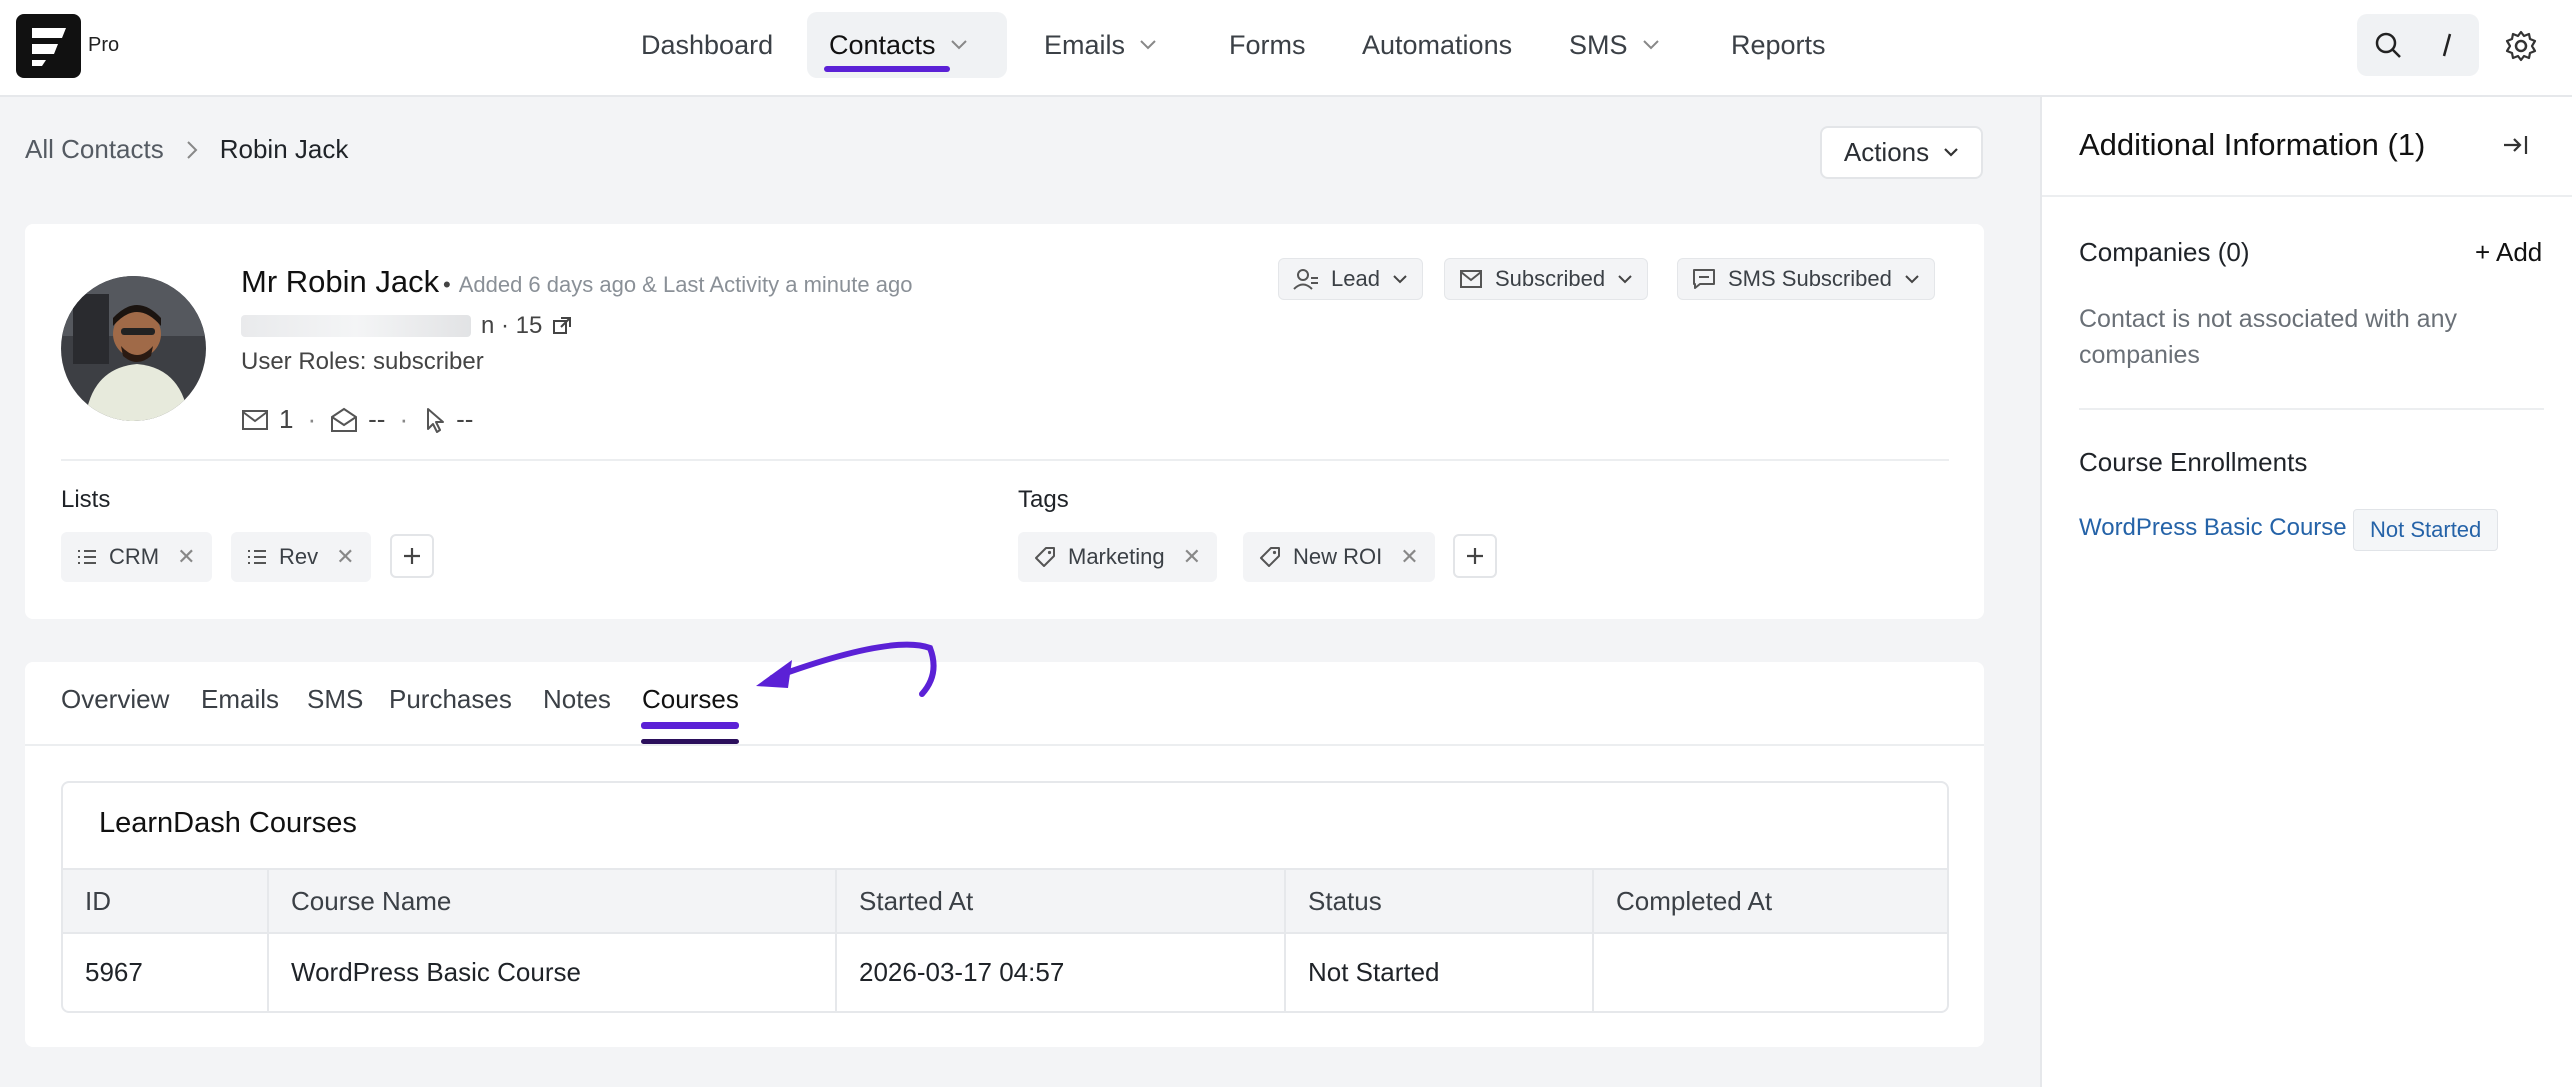 The height and width of the screenshot is (1087, 2572). I want to click on enrollment-status-badge: Not Started, so click(2426, 530).